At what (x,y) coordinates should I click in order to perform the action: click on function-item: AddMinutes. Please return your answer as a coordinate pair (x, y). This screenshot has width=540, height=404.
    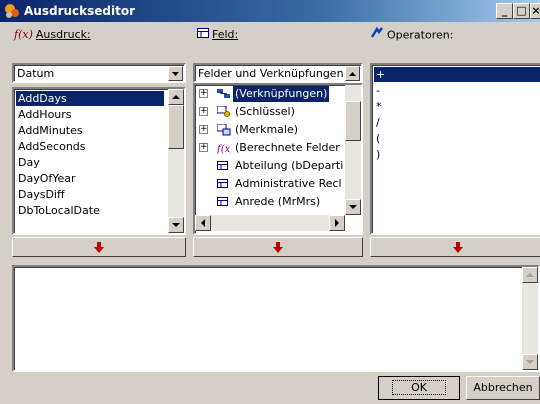
    Looking at the image, I should click on (91, 130).